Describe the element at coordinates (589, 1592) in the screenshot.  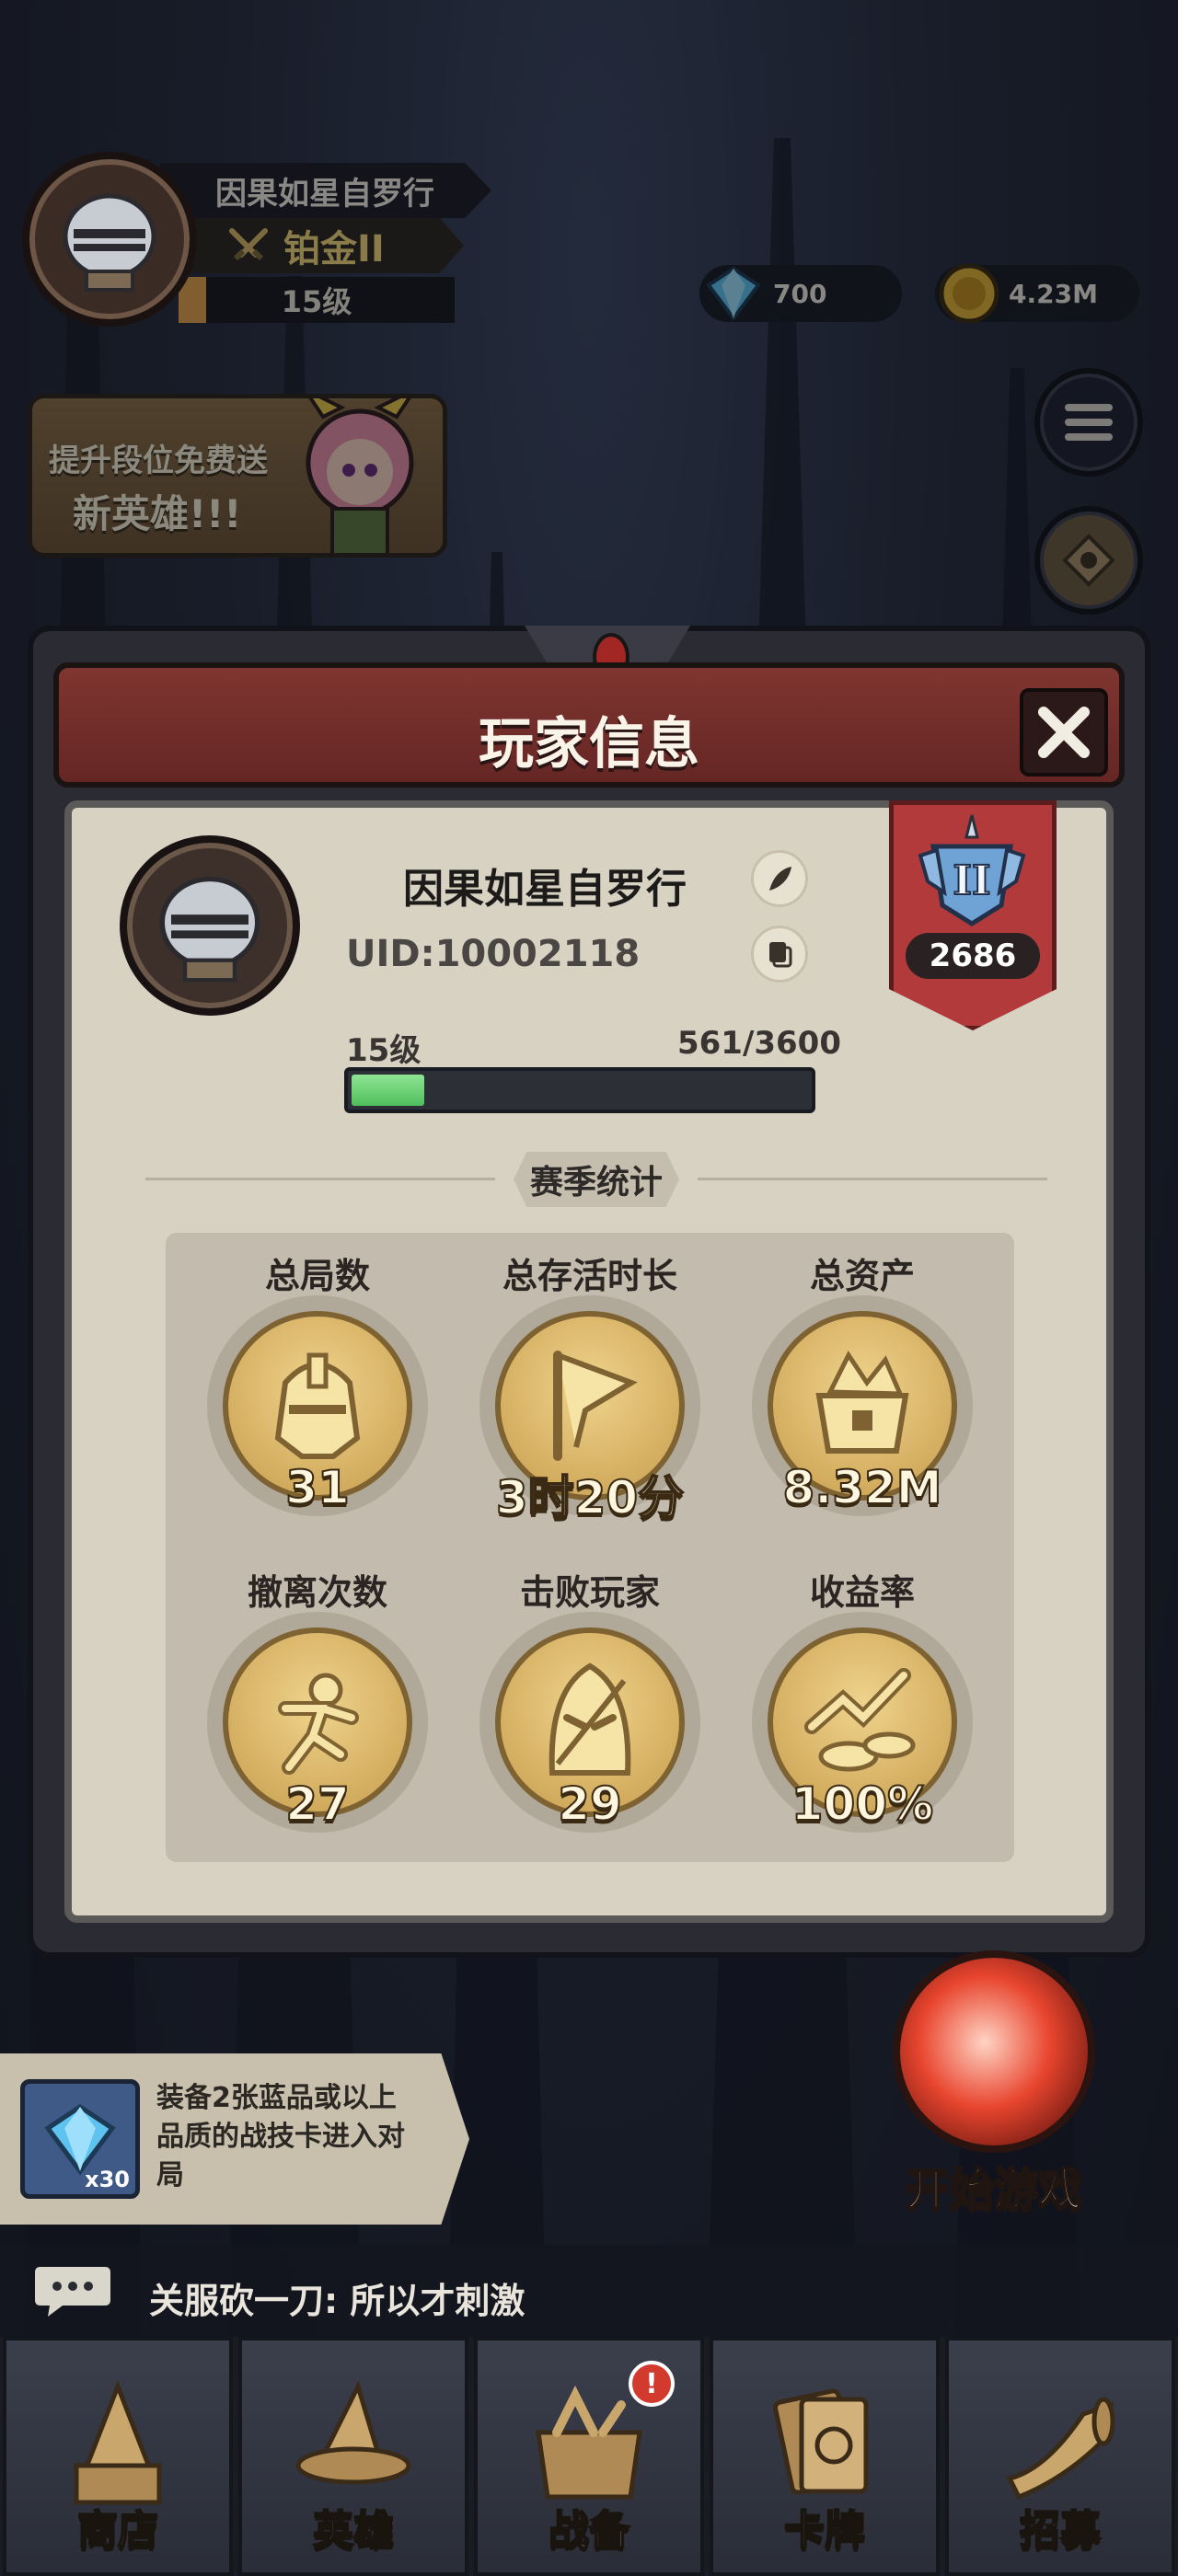
I see `stat-label: 击败玩家` at that location.